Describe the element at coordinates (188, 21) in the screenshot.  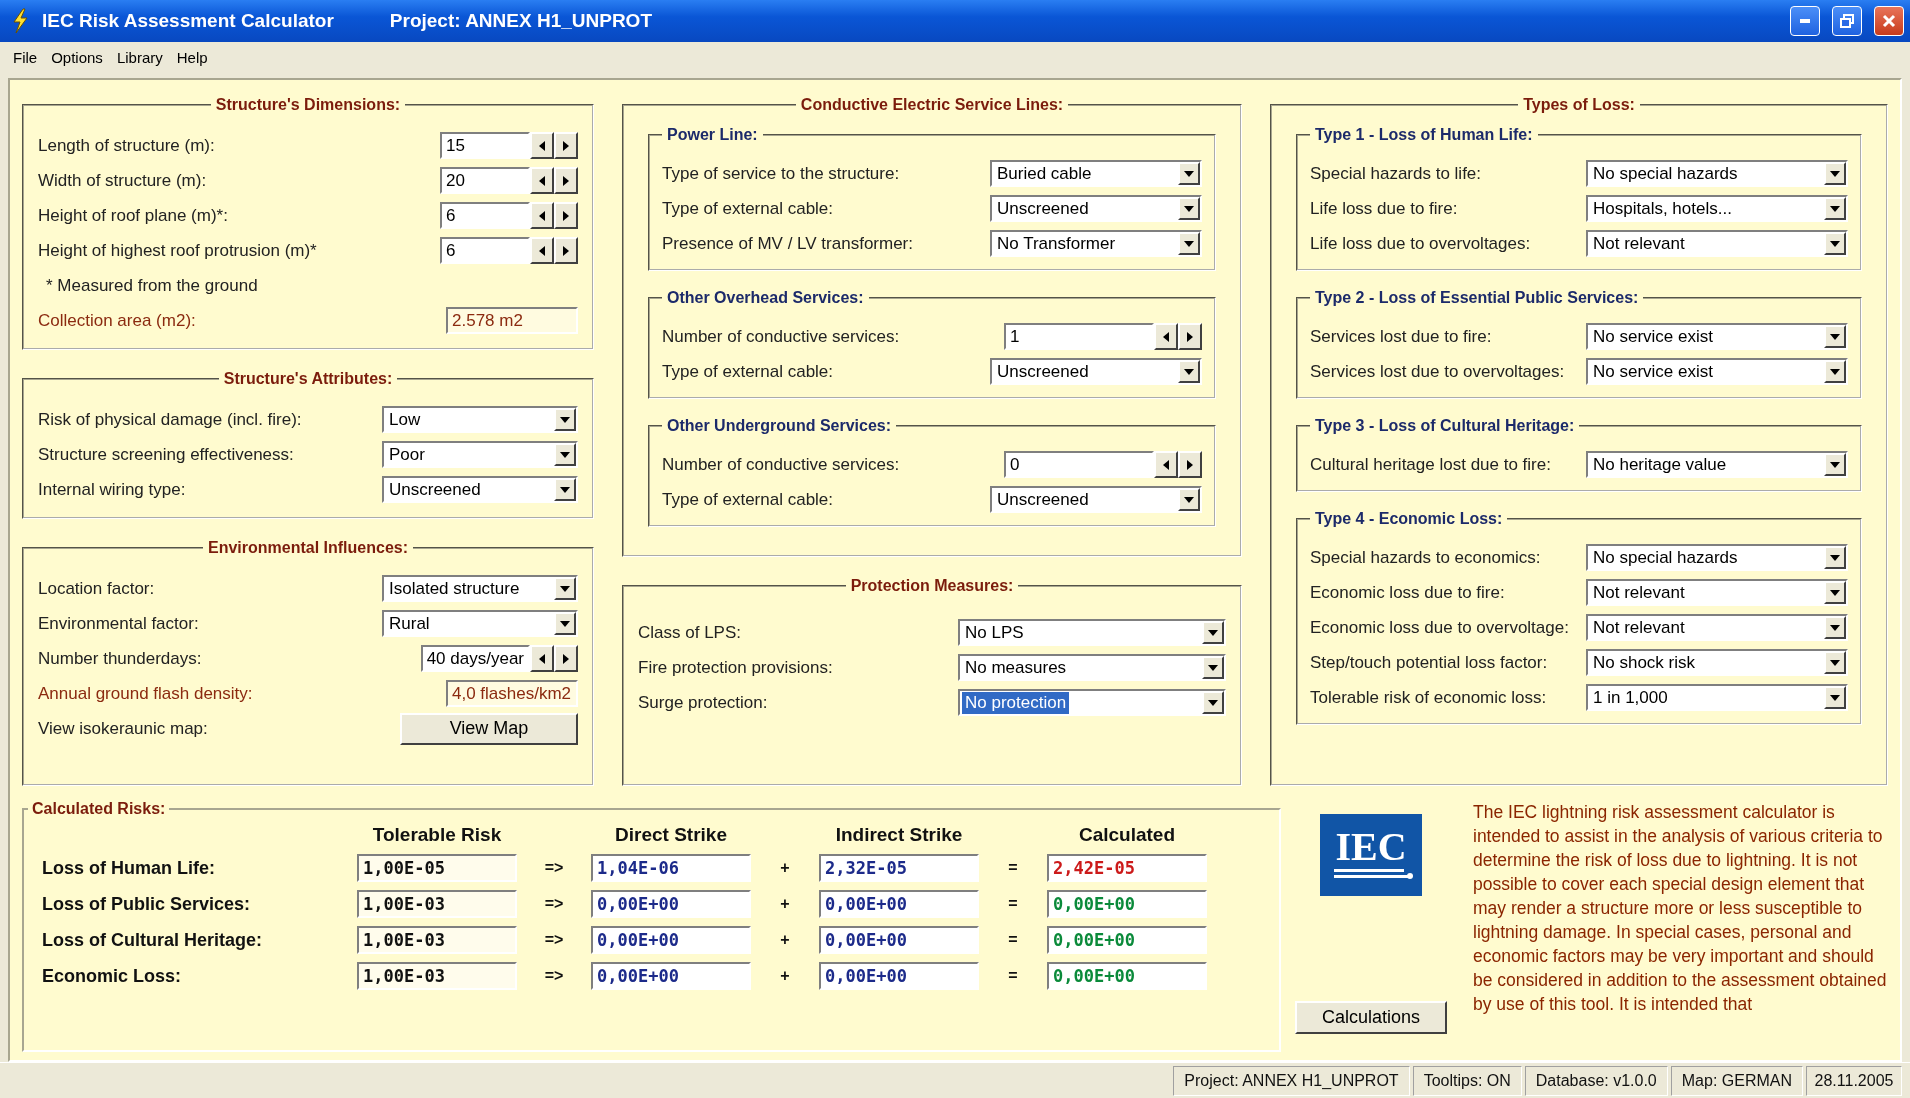
I see `window-title: IEC Risk Assessment Calculator` at that location.